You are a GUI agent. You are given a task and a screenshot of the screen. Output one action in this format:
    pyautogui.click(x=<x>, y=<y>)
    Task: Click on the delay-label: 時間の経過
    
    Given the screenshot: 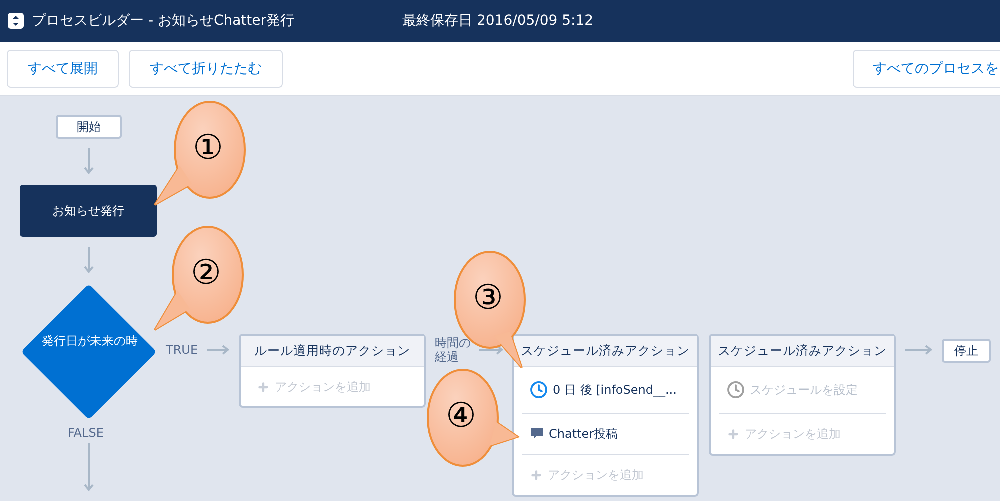 What is the action you would take?
    pyautogui.click(x=453, y=350)
    